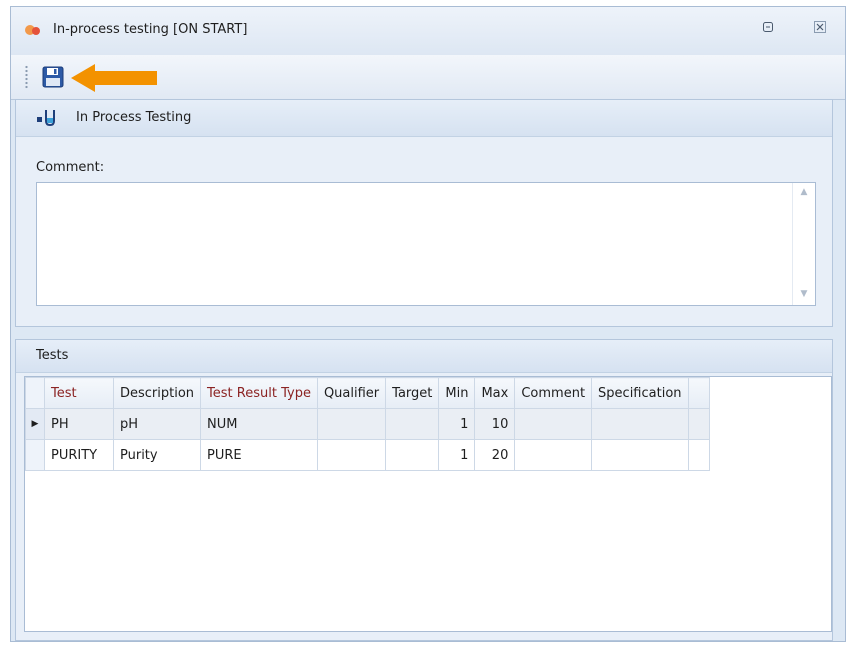 The image size is (846, 648). I want to click on scroll-down-icon: ▼, so click(804, 295).